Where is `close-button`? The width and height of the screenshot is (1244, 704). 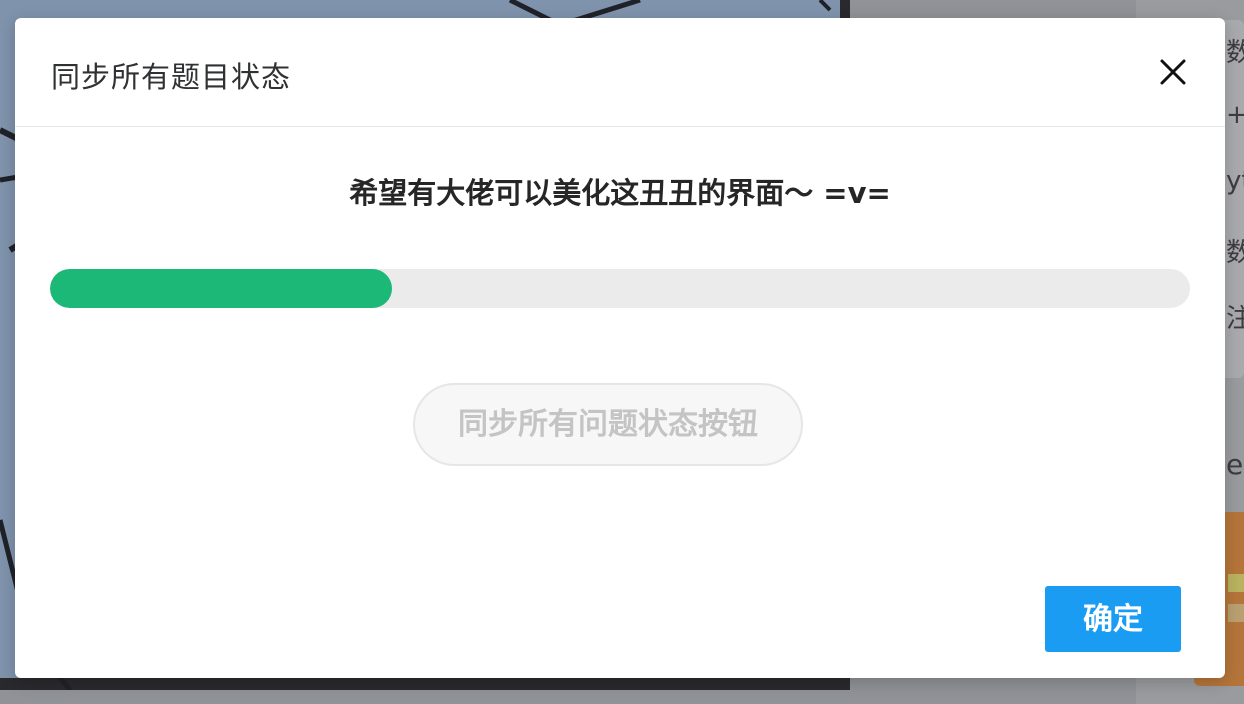
close-button is located at coordinates (1173, 72).